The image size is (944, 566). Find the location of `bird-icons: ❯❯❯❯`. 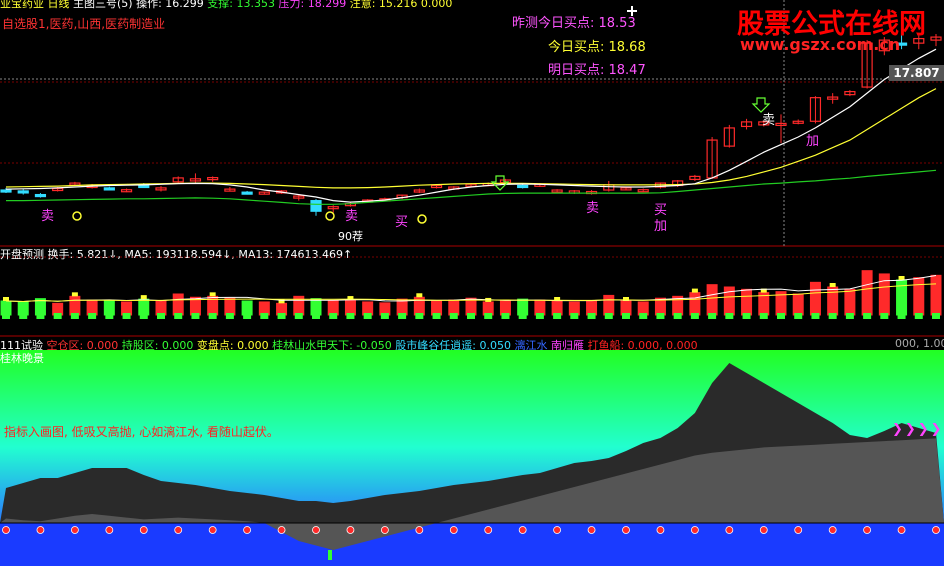

bird-icons: ❯❯❯❯ is located at coordinates (918, 429).